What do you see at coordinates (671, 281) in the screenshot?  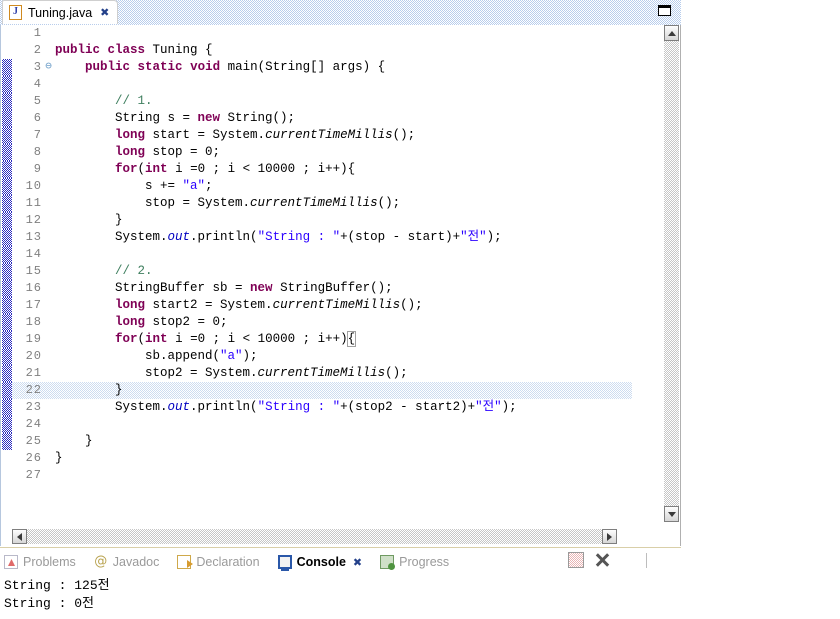 I see `vertical-scrollbar-track` at bounding box center [671, 281].